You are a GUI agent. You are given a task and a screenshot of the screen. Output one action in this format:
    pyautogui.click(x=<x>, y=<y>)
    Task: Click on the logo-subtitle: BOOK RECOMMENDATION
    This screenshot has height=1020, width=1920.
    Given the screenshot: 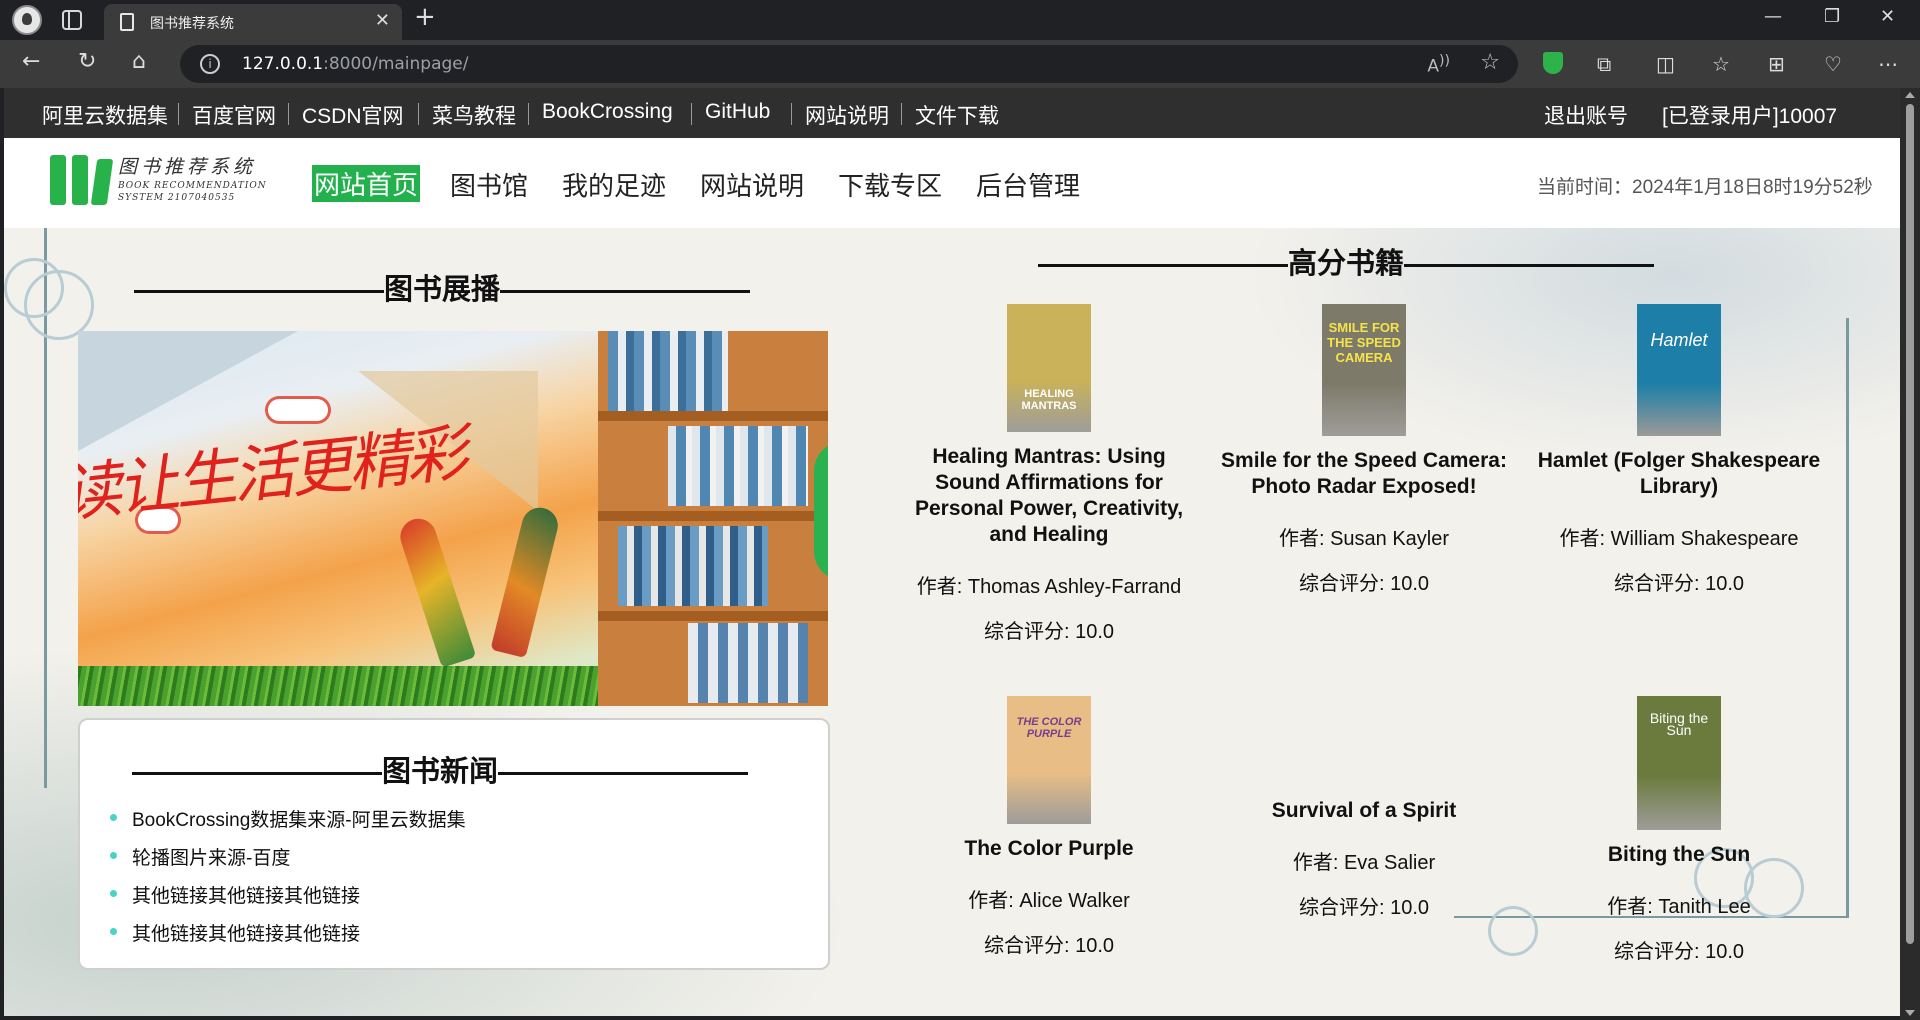 What is the action you would take?
    pyautogui.click(x=192, y=186)
    